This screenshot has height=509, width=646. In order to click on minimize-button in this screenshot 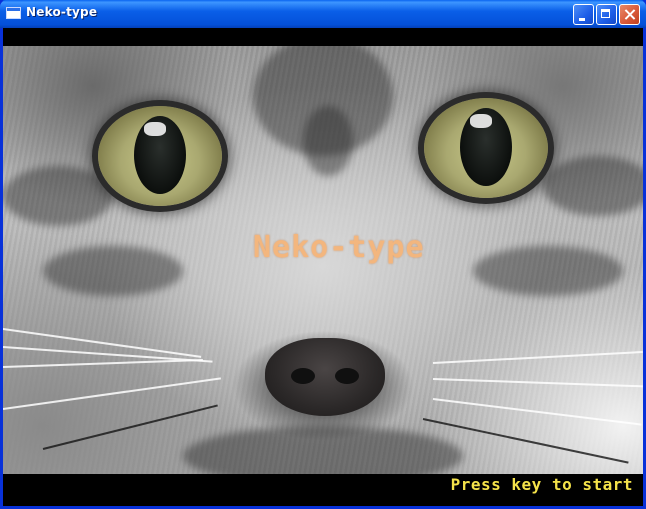, I will do `click(583, 14)`.